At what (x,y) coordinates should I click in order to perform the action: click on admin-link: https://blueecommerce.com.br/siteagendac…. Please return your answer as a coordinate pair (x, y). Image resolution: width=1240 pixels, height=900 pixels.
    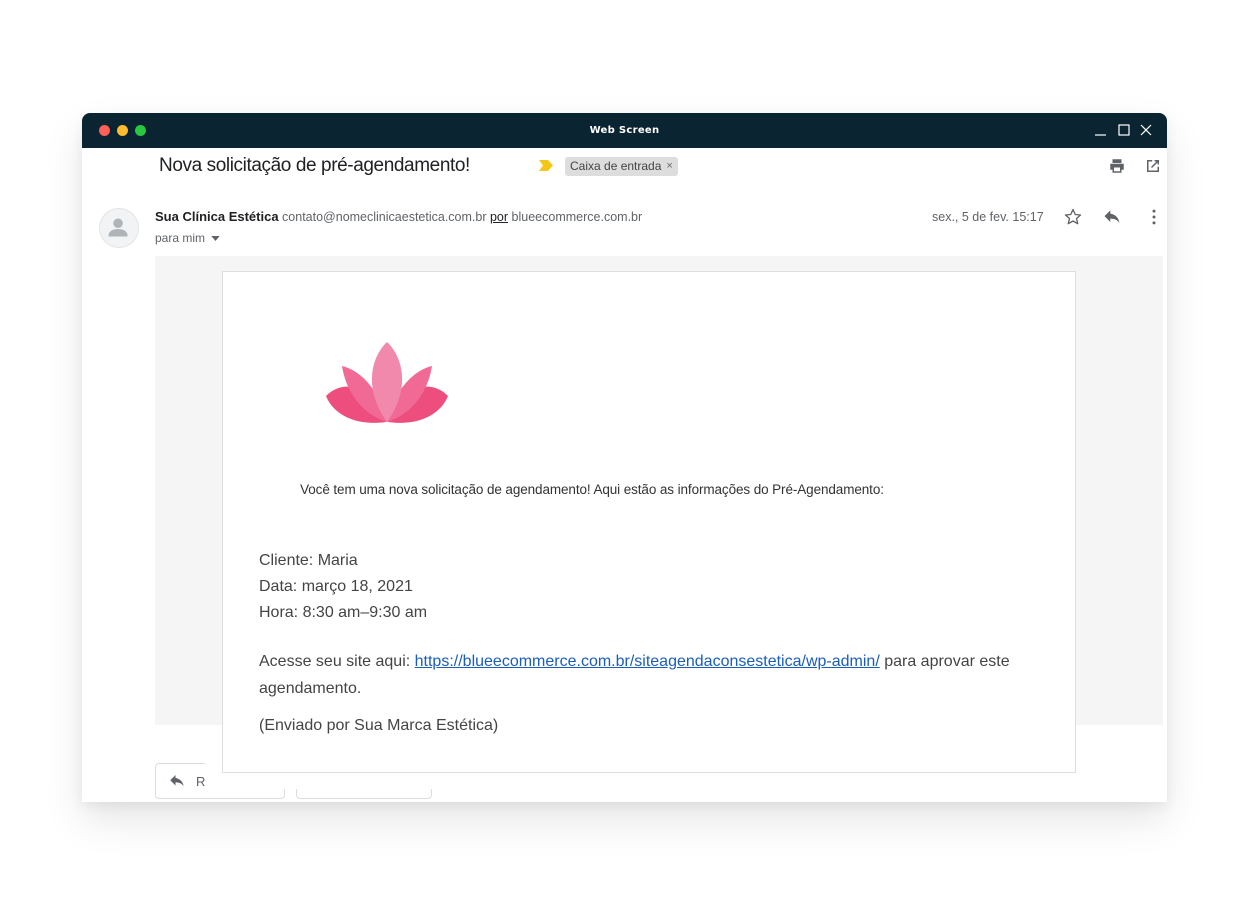
    Looking at the image, I should click on (647, 661).